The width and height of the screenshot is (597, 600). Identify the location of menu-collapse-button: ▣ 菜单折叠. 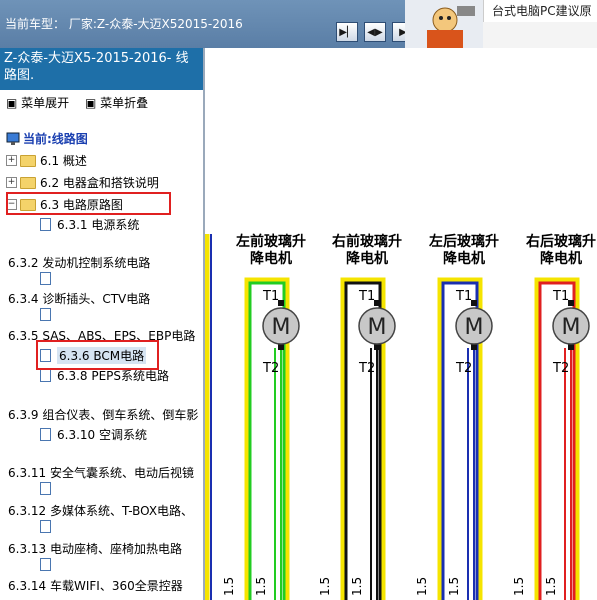
(119, 103).